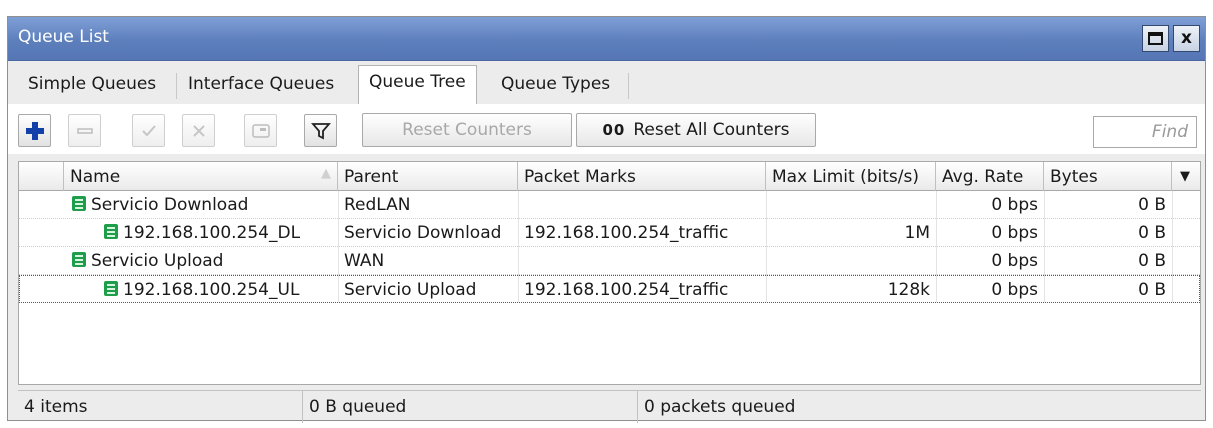  I want to click on table-row: Servicio Download RedLAN 0 bps 0 B, so click(609, 205).